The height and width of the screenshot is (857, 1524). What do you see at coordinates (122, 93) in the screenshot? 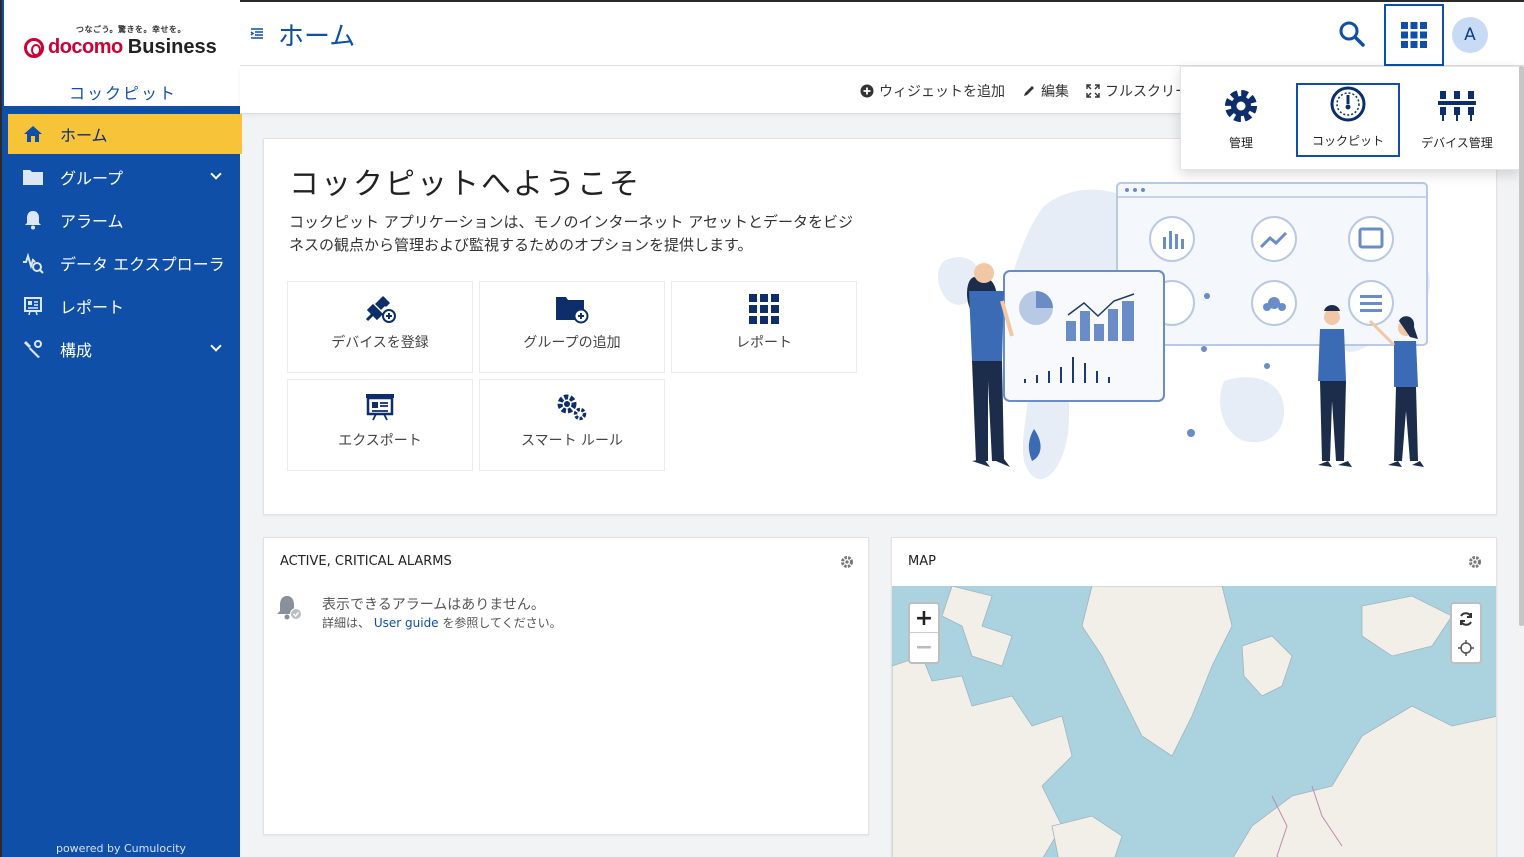
I see `app-name: コックピット` at bounding box center [122, 93].